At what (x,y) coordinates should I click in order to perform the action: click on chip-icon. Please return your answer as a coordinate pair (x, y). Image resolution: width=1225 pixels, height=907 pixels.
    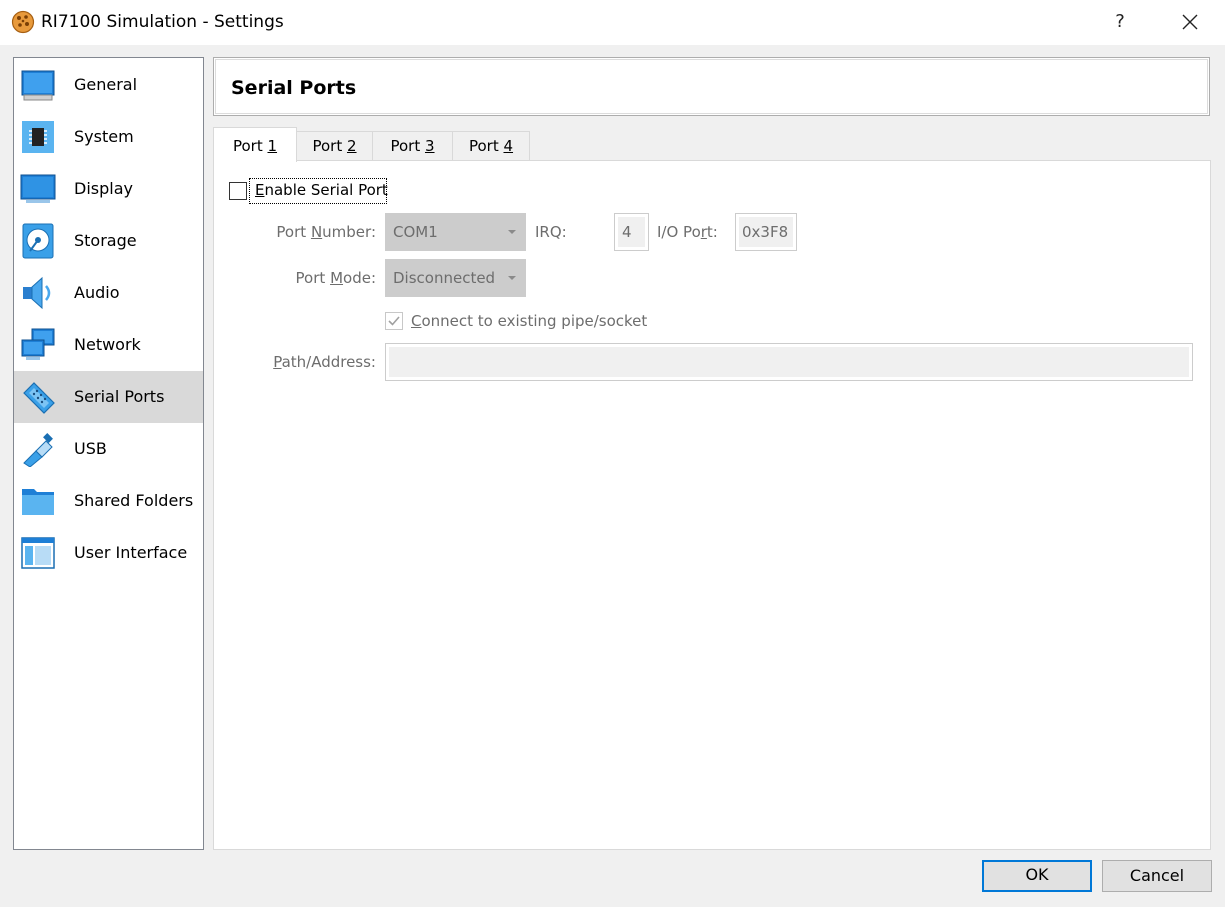
    Looking at the image, I should click on (38, 137).